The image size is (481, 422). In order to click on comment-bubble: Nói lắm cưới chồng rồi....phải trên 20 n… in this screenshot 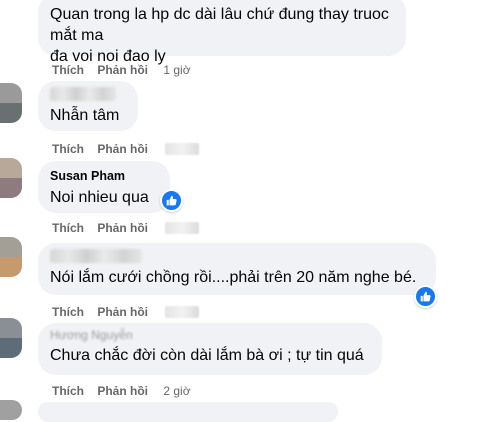, I will do `click(237, 269)`.